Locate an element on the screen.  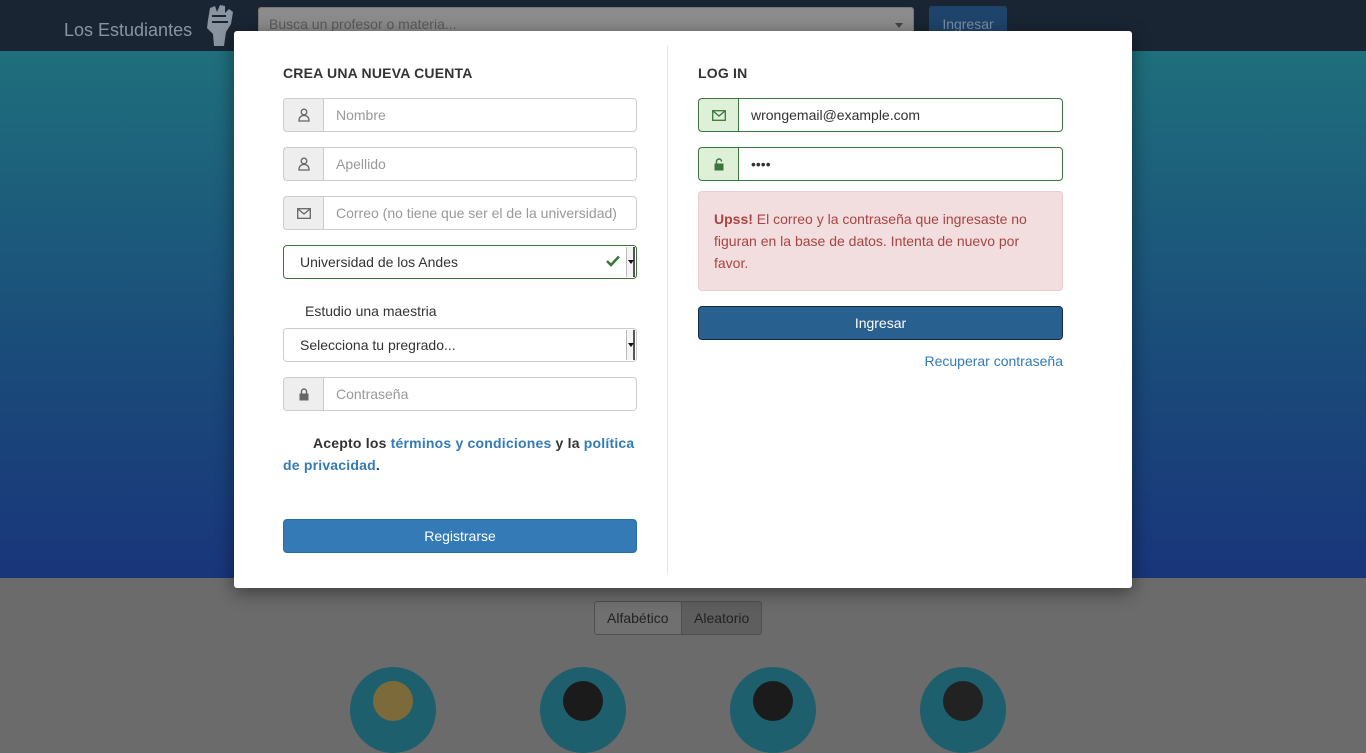
signup-password-group is located at coordinates (460, 394).